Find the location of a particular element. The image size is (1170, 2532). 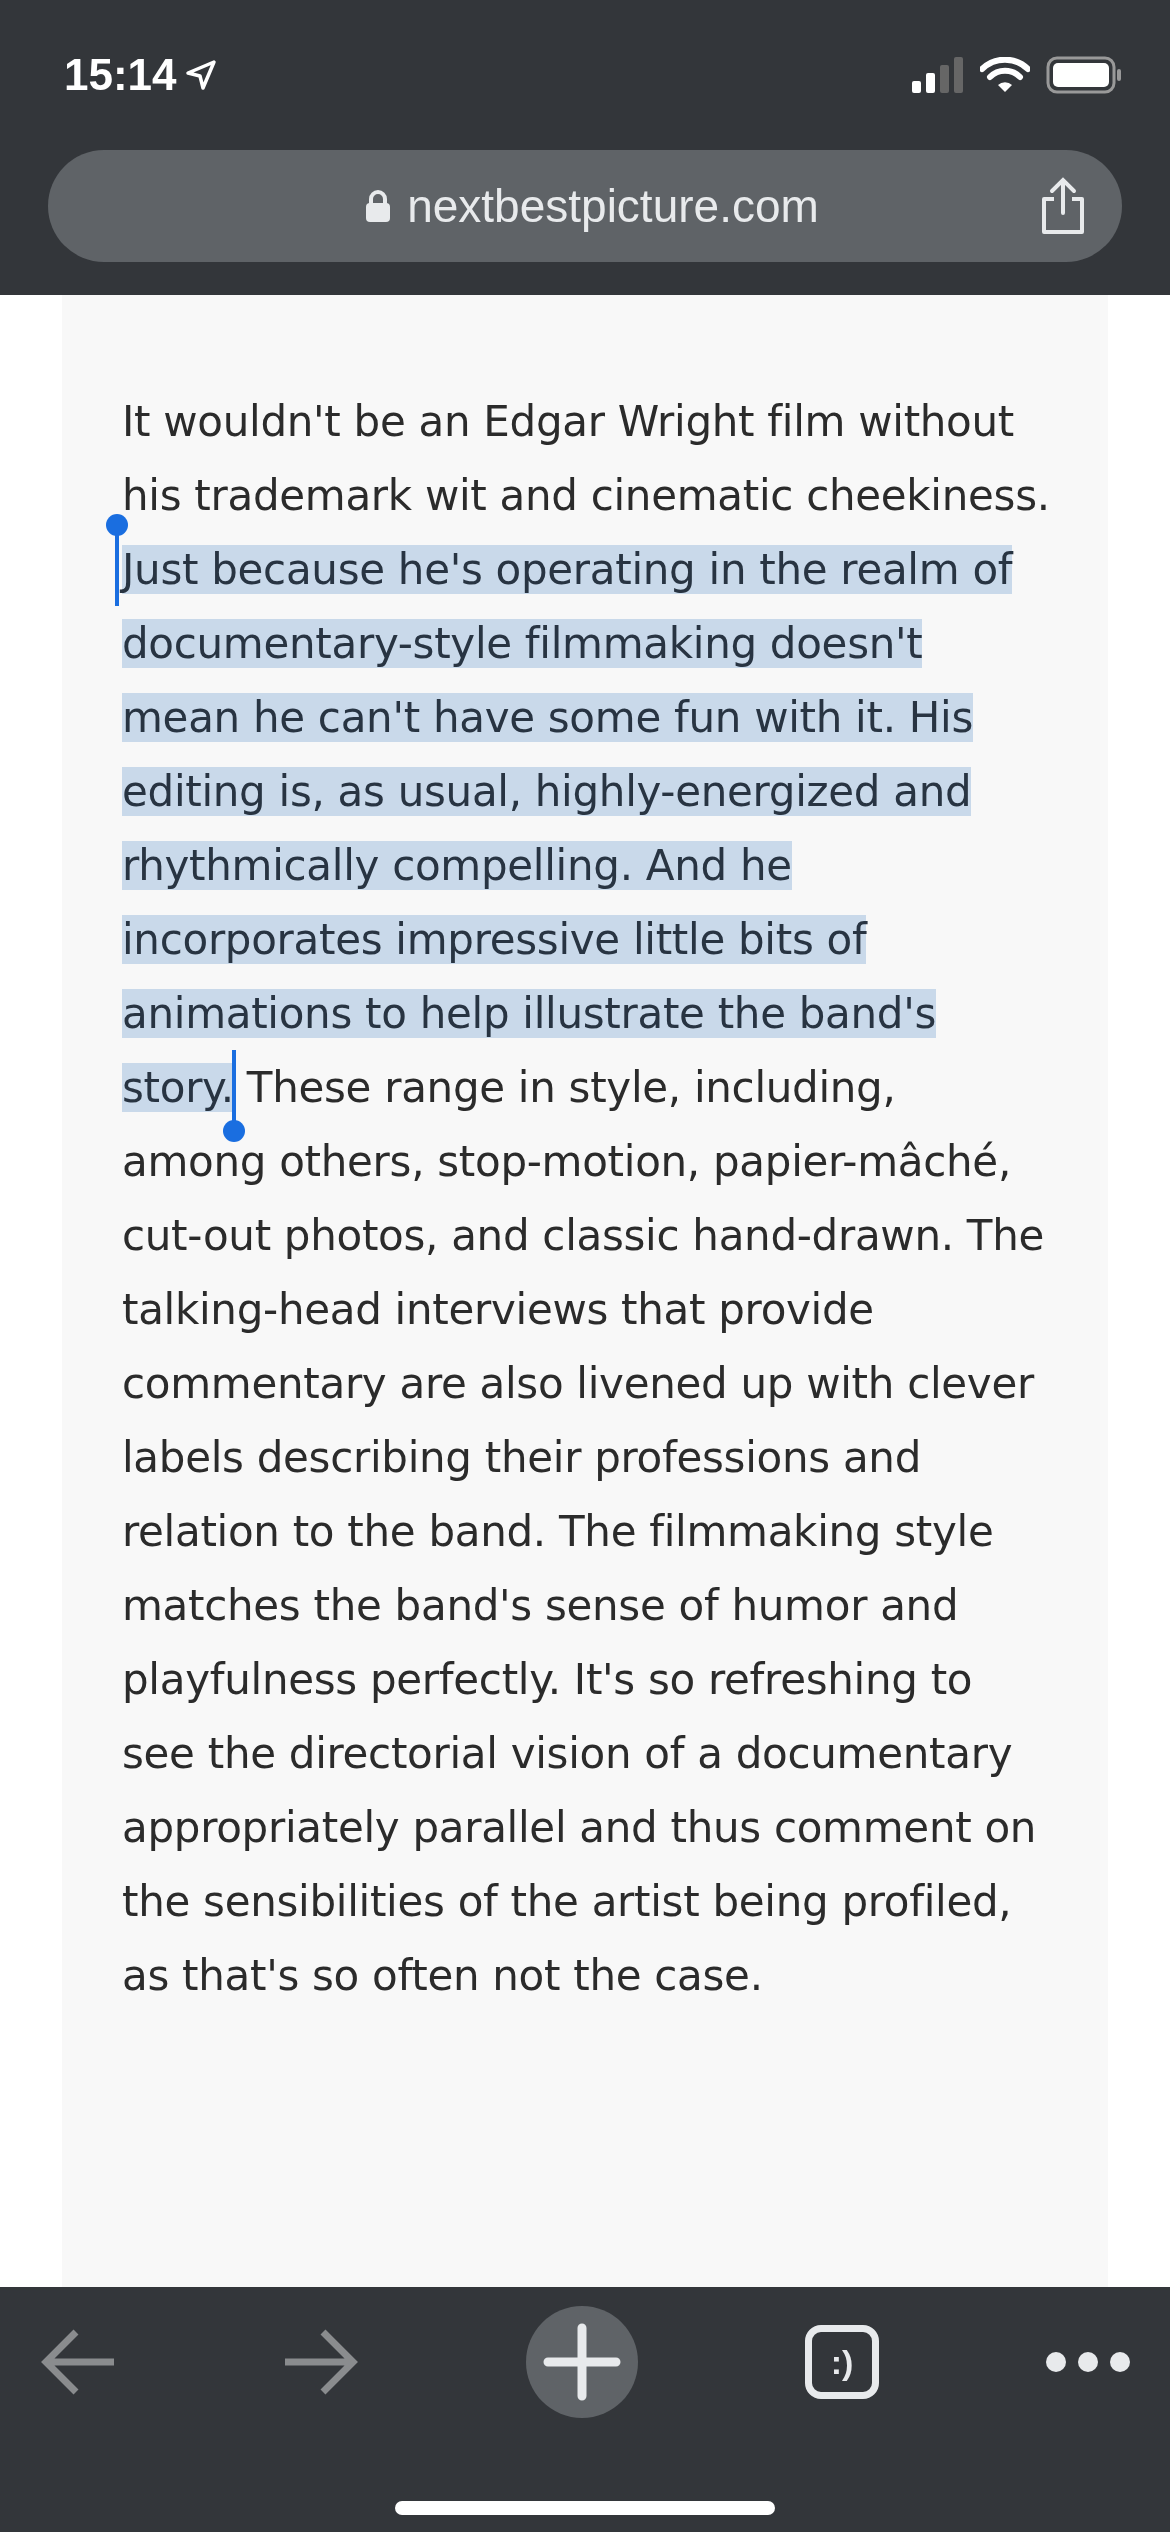

lock-icon is located at coordinates (378, 206).